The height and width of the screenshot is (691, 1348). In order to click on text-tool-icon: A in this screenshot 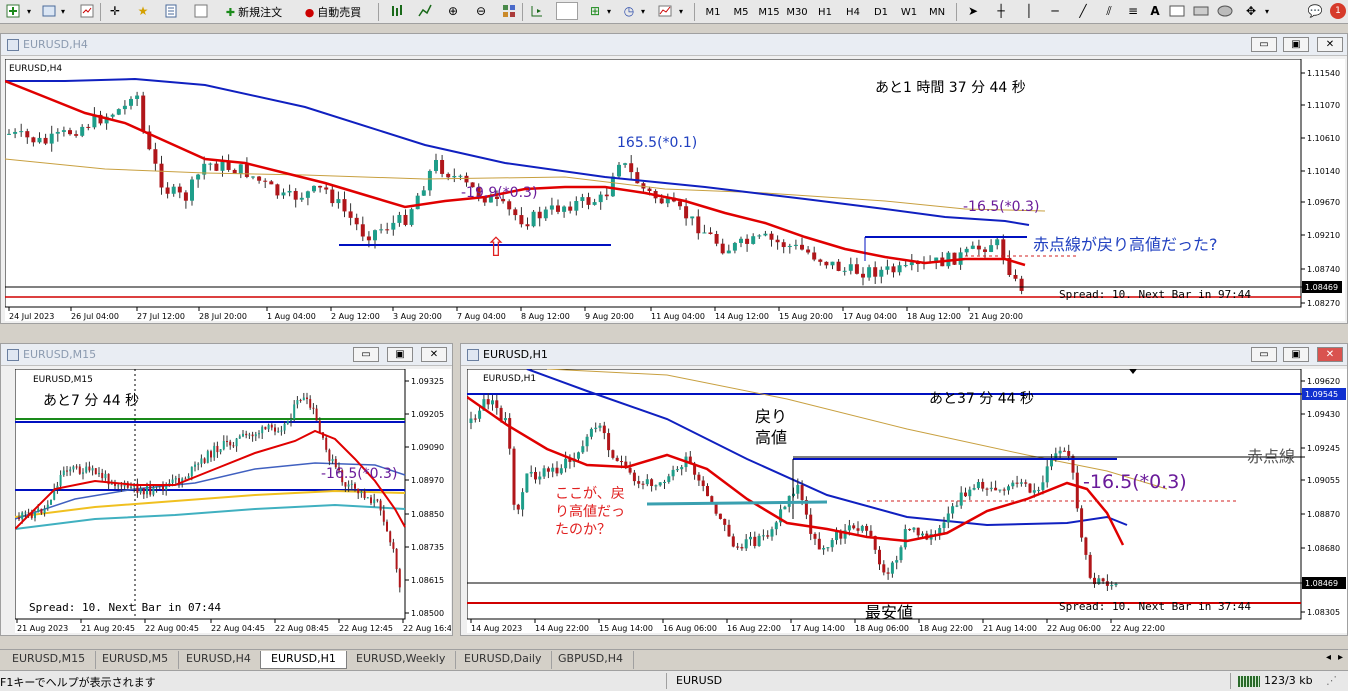, I will do `click(1155, 11)`.